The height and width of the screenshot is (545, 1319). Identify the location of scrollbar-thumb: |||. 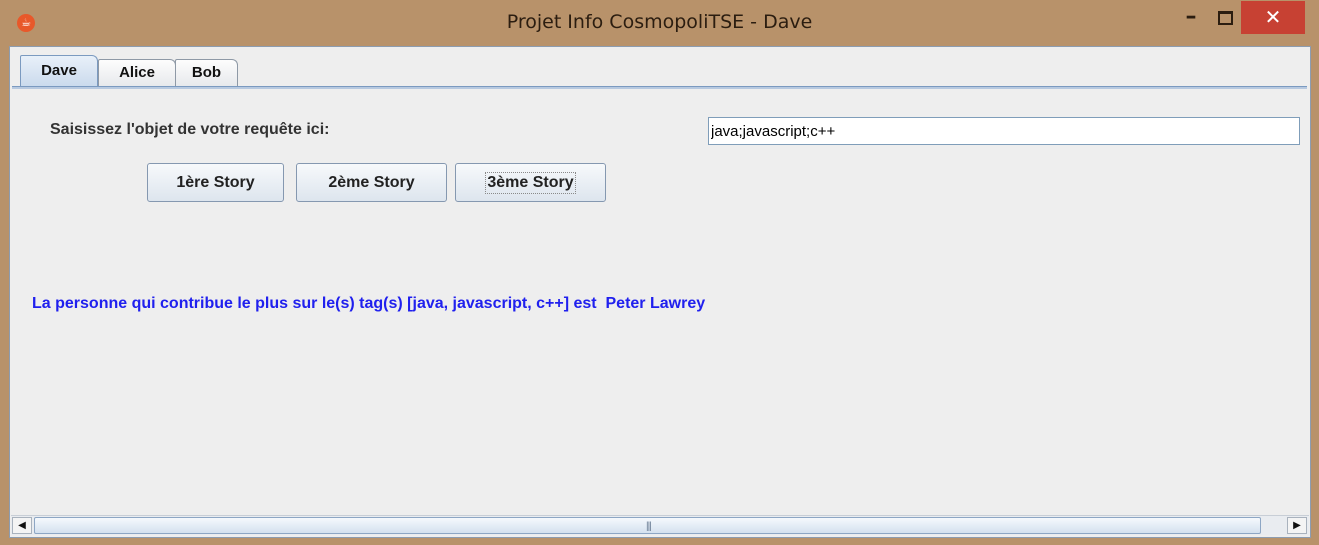
(647, 525).